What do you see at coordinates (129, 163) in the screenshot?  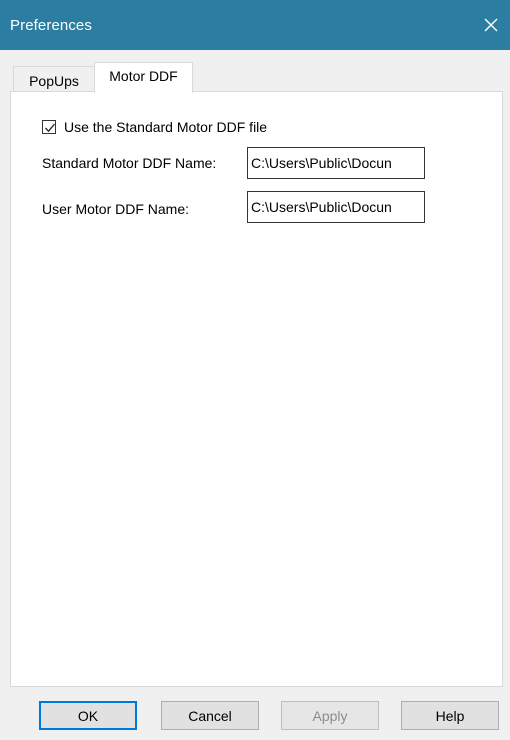 I see `standard-ddf-name-label: Standard Motor DDF Name:` at bounding box center [129, 163].